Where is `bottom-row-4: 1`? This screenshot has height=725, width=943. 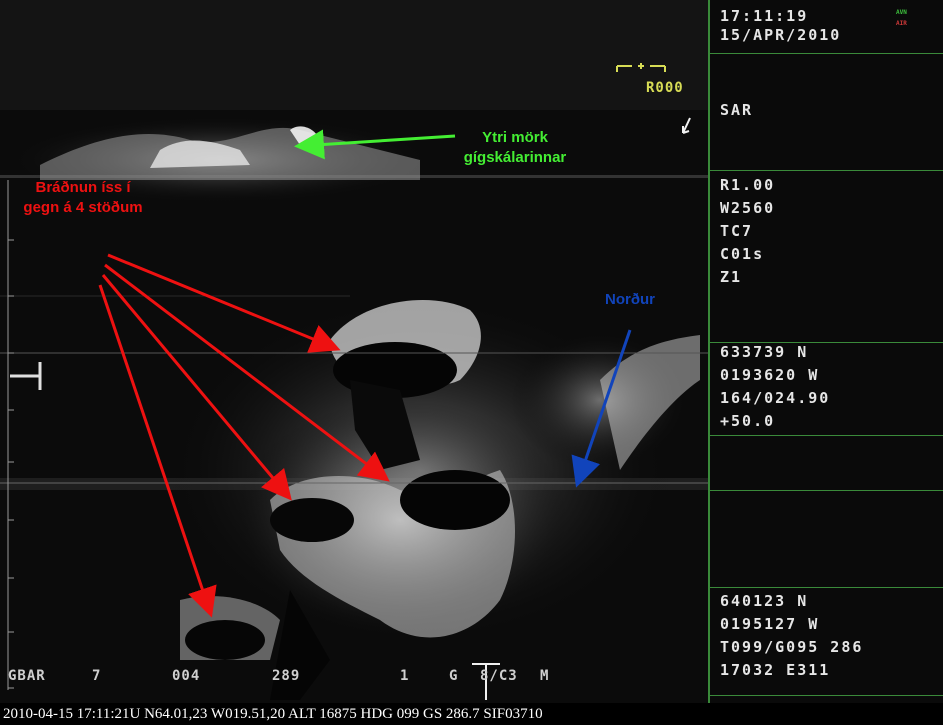 bottom-row-4: 1 is located at coordinates (405, 676).